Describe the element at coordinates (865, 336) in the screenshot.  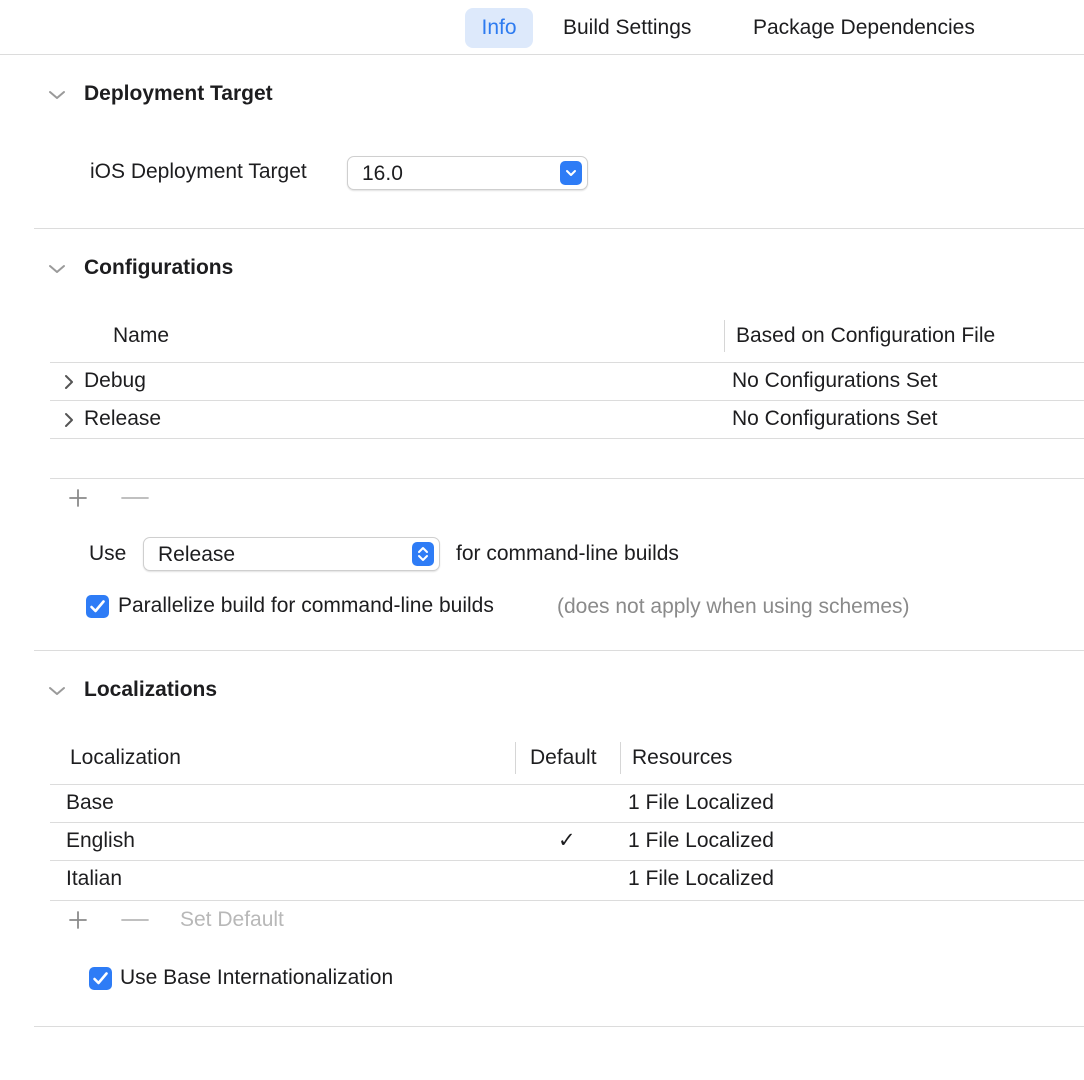
I see `column-header-based-on: Based on Configuration File` at that location.